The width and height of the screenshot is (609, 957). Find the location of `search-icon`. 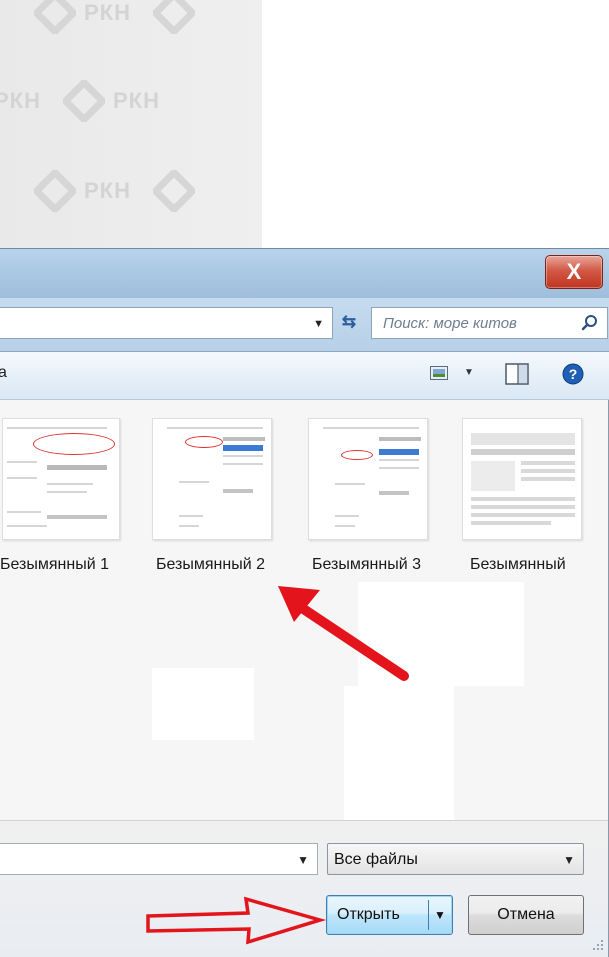

search-icon is located at coordinates (590, 323).